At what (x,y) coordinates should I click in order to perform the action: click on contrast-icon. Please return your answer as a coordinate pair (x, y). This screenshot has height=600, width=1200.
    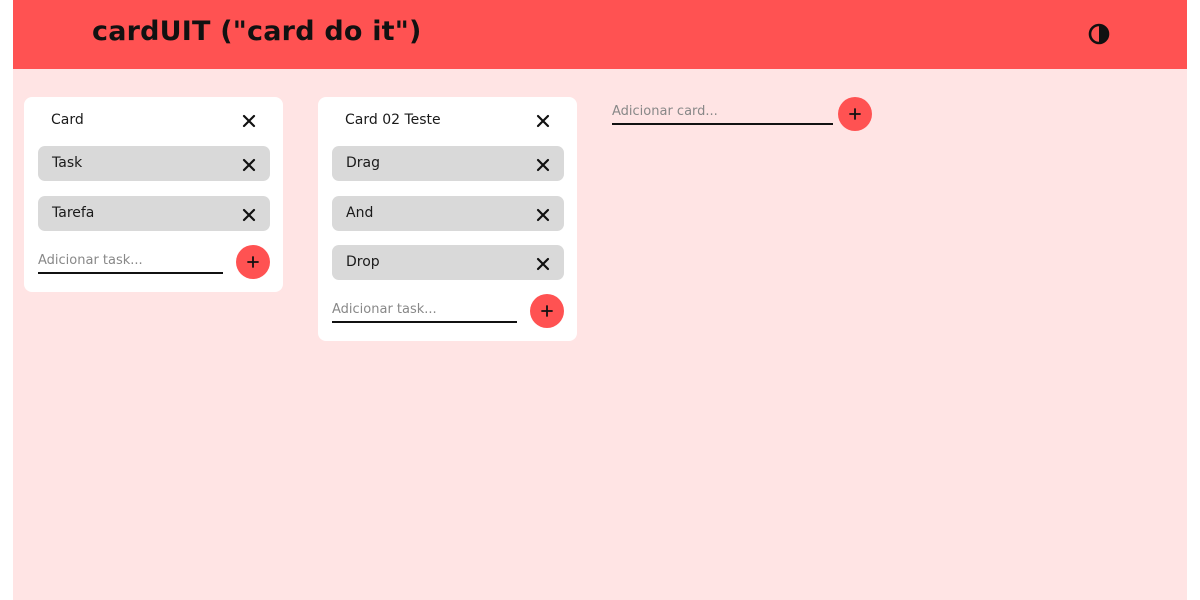
    Looking at the image, I should click on (1099, 34).